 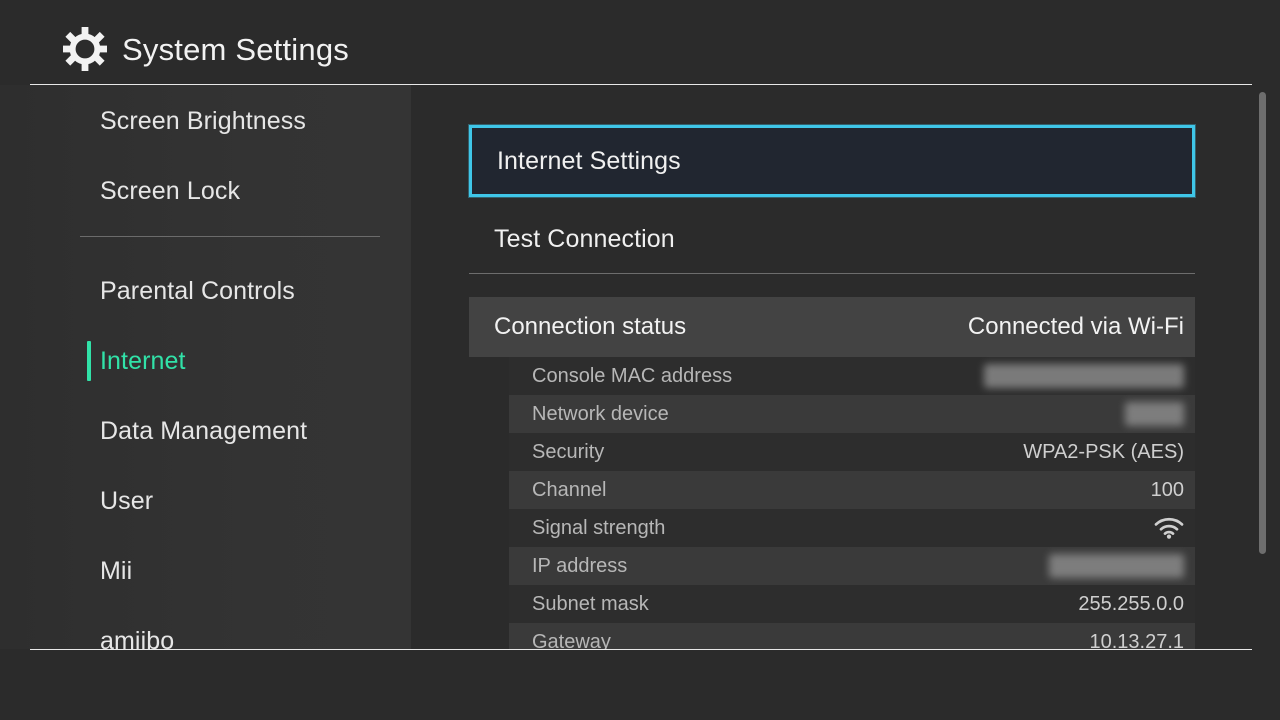 What do you see at coordinates (203, 120) in the screenshot?
I see `sidebar-item-label: Screen Brightness` at bounding box center [203, 120].